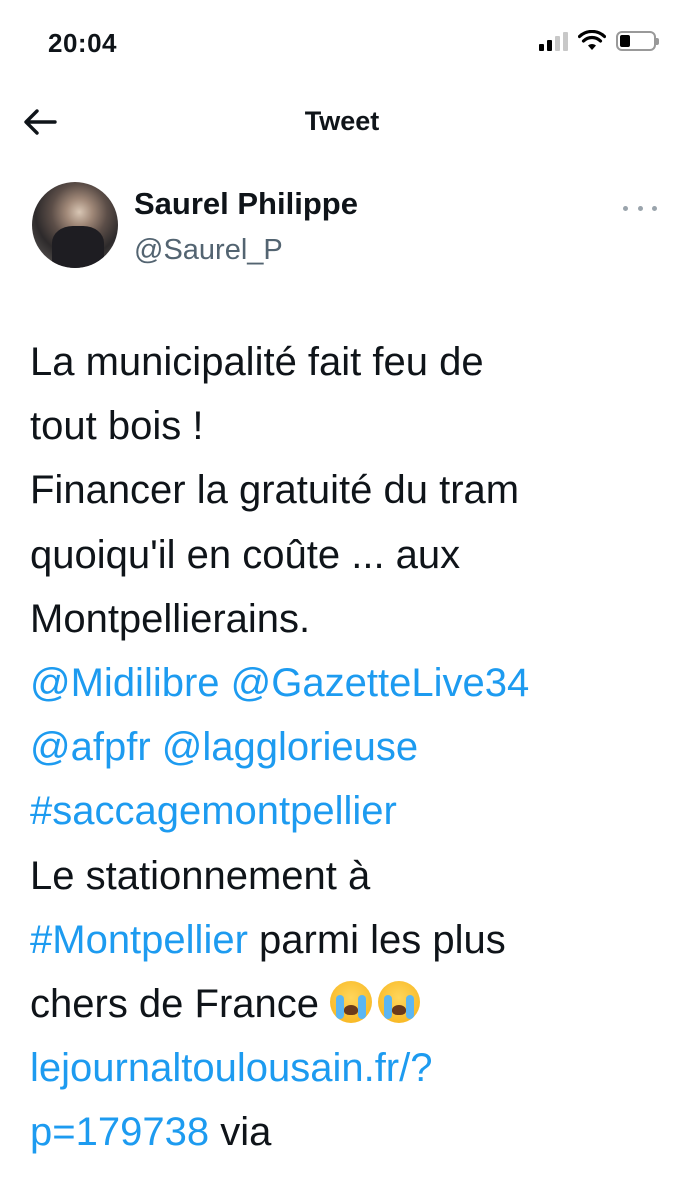 This screenshot has height=1200, width=684. What do you see at coordinates (139, 940) in the screenshot?
I see `hashtag-link: #Montpellier` at bounding box center [139, 940].